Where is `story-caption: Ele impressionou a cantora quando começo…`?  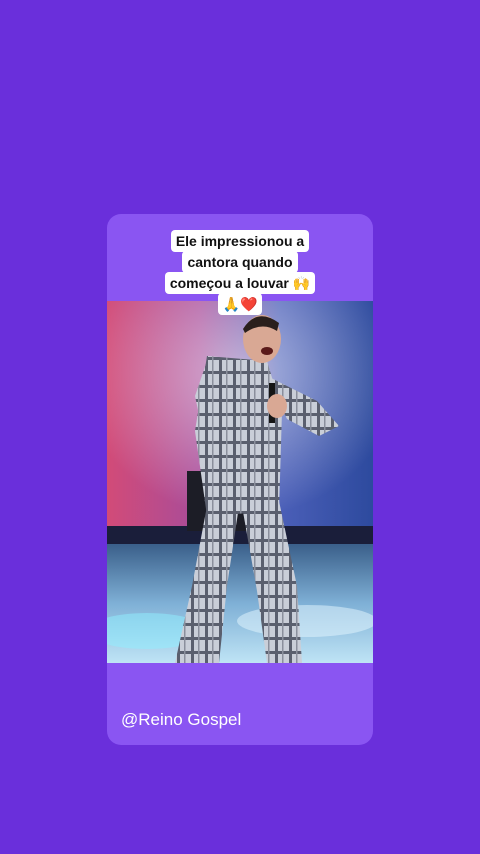
story-caption: Ele impressionou a cantora quando começo… is located at coordinates (240, 272).